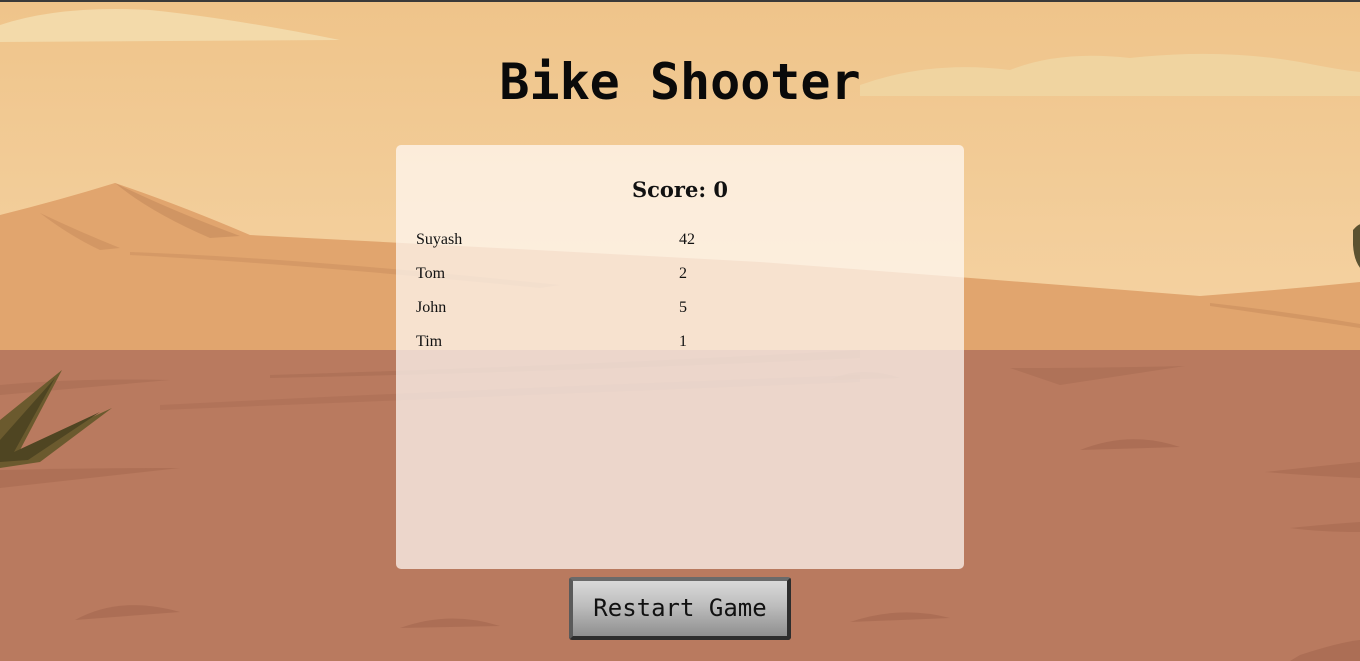 Image resolution: width=1360 pixels, height=661 pixels. Describe the element at coordinates (431, 273) in the screenshot. I see `player-name: Tom` at that location.